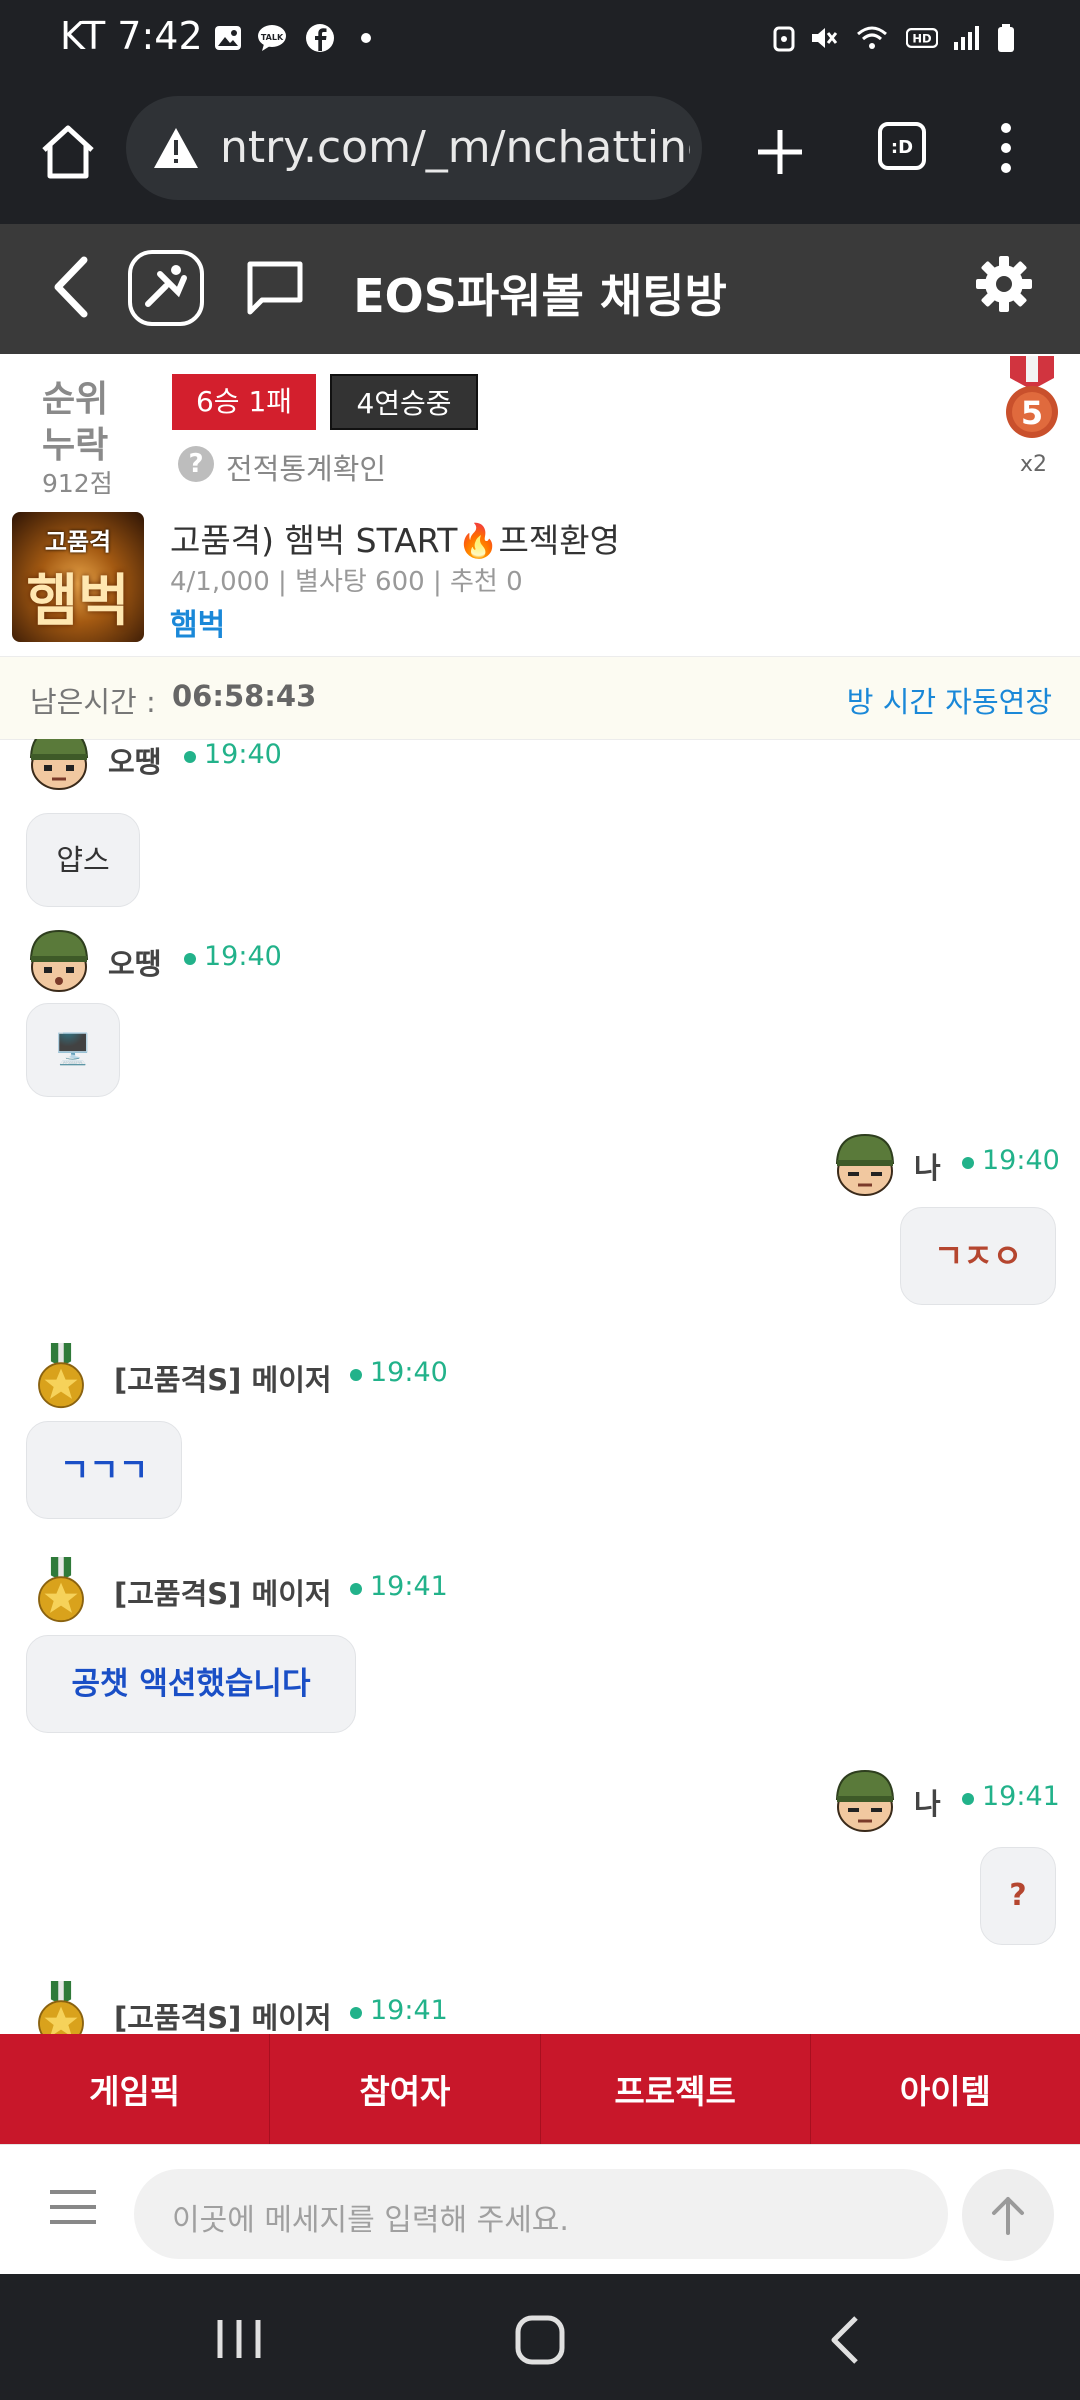 Image resolution: width=1080 pixels, height=2400 pixels. Describe the element at coordinates (135, 2089) in the screenshot. I see `menu-game-pick: 게임픽` at that location.